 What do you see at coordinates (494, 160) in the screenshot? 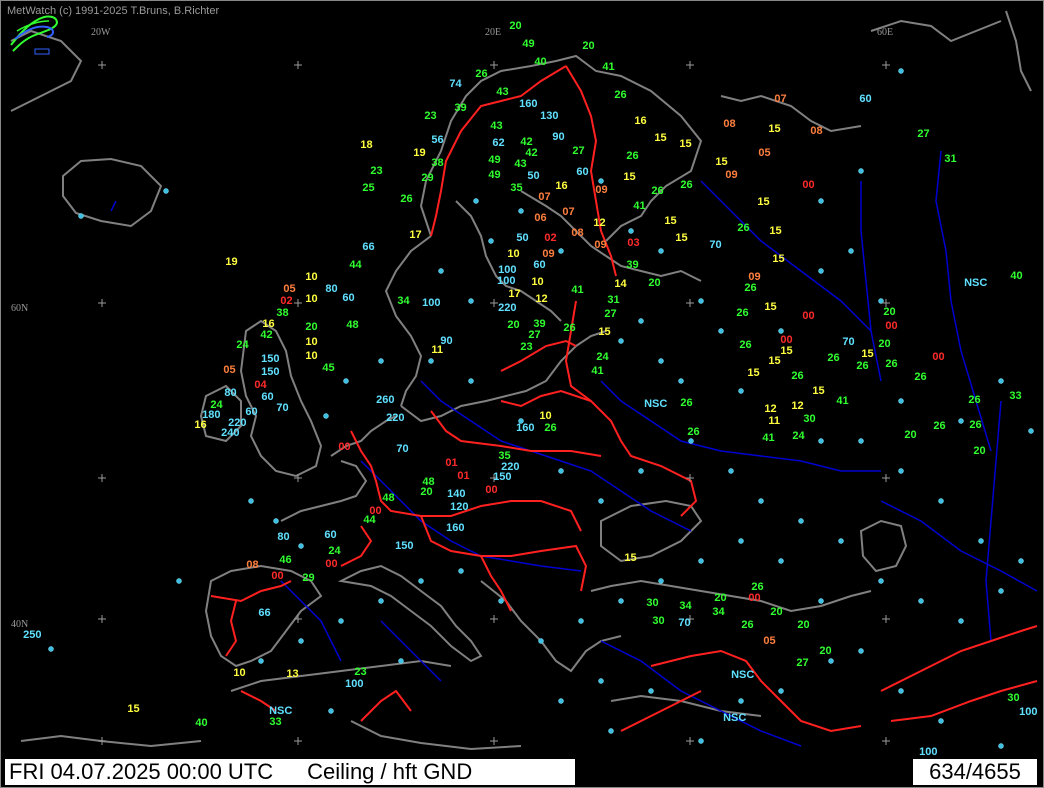
I see `ceiling-observation: 49` at bounding box center [494, 160].